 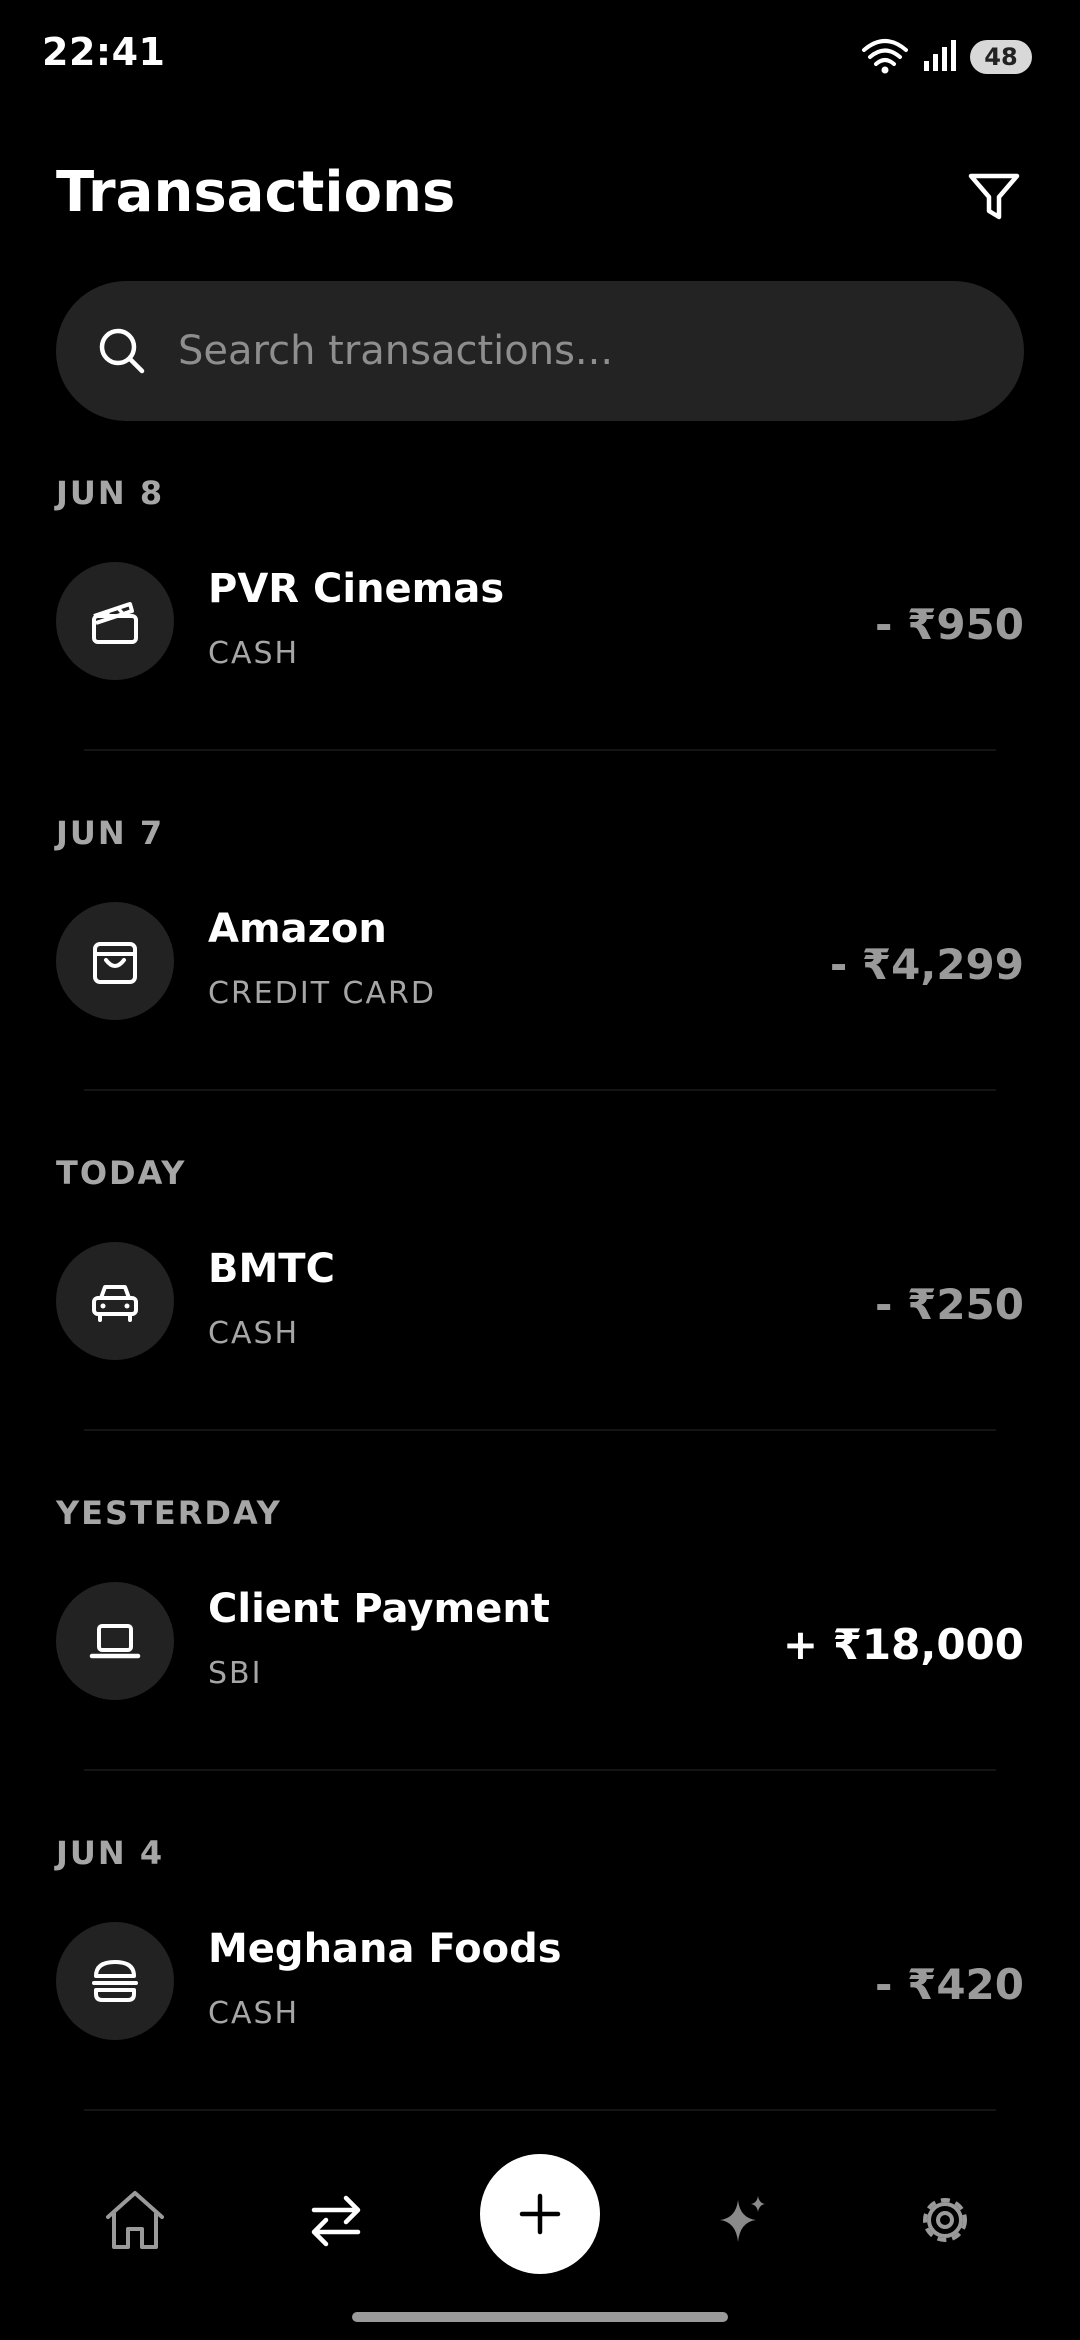 I want to click on transaction-group: JUN 4 Meghana Foods CASH - ₹420, so click(x=540, y=1992).